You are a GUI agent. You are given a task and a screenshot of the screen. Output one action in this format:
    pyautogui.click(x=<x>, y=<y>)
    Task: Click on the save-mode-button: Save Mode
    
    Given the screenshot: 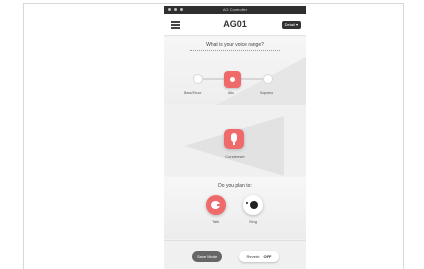 What is the action you would take?
    pyautogui.click(x=207, y=256)
    